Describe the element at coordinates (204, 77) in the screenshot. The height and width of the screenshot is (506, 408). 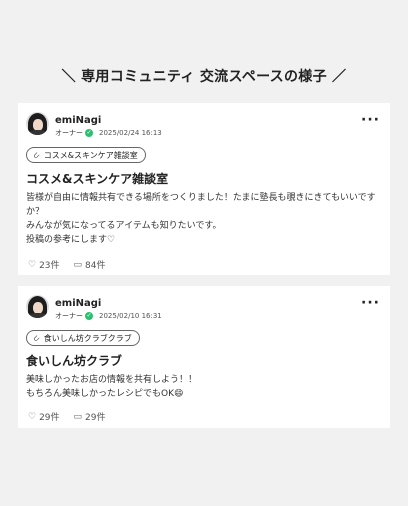
I see `page-heading: ＼ 専用コミュニティ 交流スペースの様子 ／` at that location.